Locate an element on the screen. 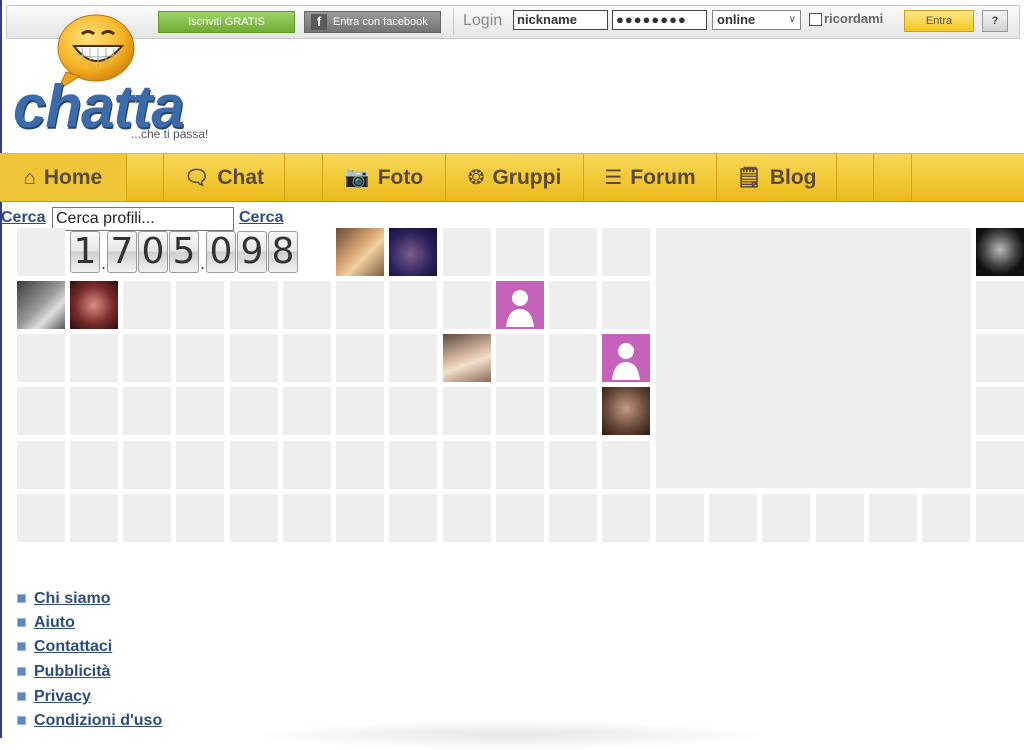 The height and width of the screenshot is (750, 1024). password-input: ●●●●●●●● is located at coordinates (659, 20).